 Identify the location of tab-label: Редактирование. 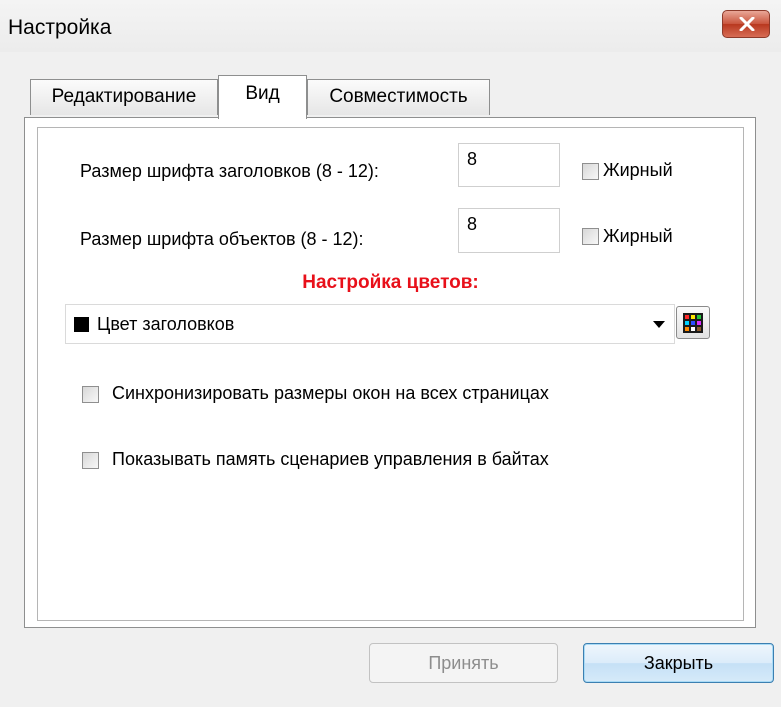
(124, 96).